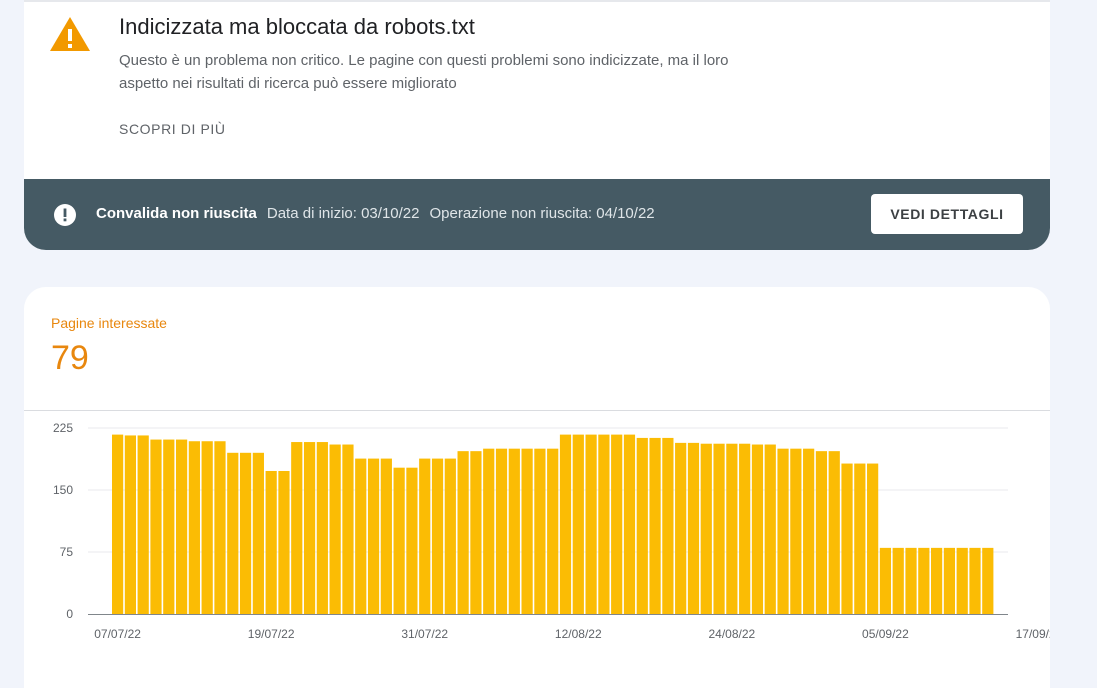 This screenshot has width=1097, height=688. I want to click on learn-more-link: SCOPRI DI PIÙ, so click(172, 129).